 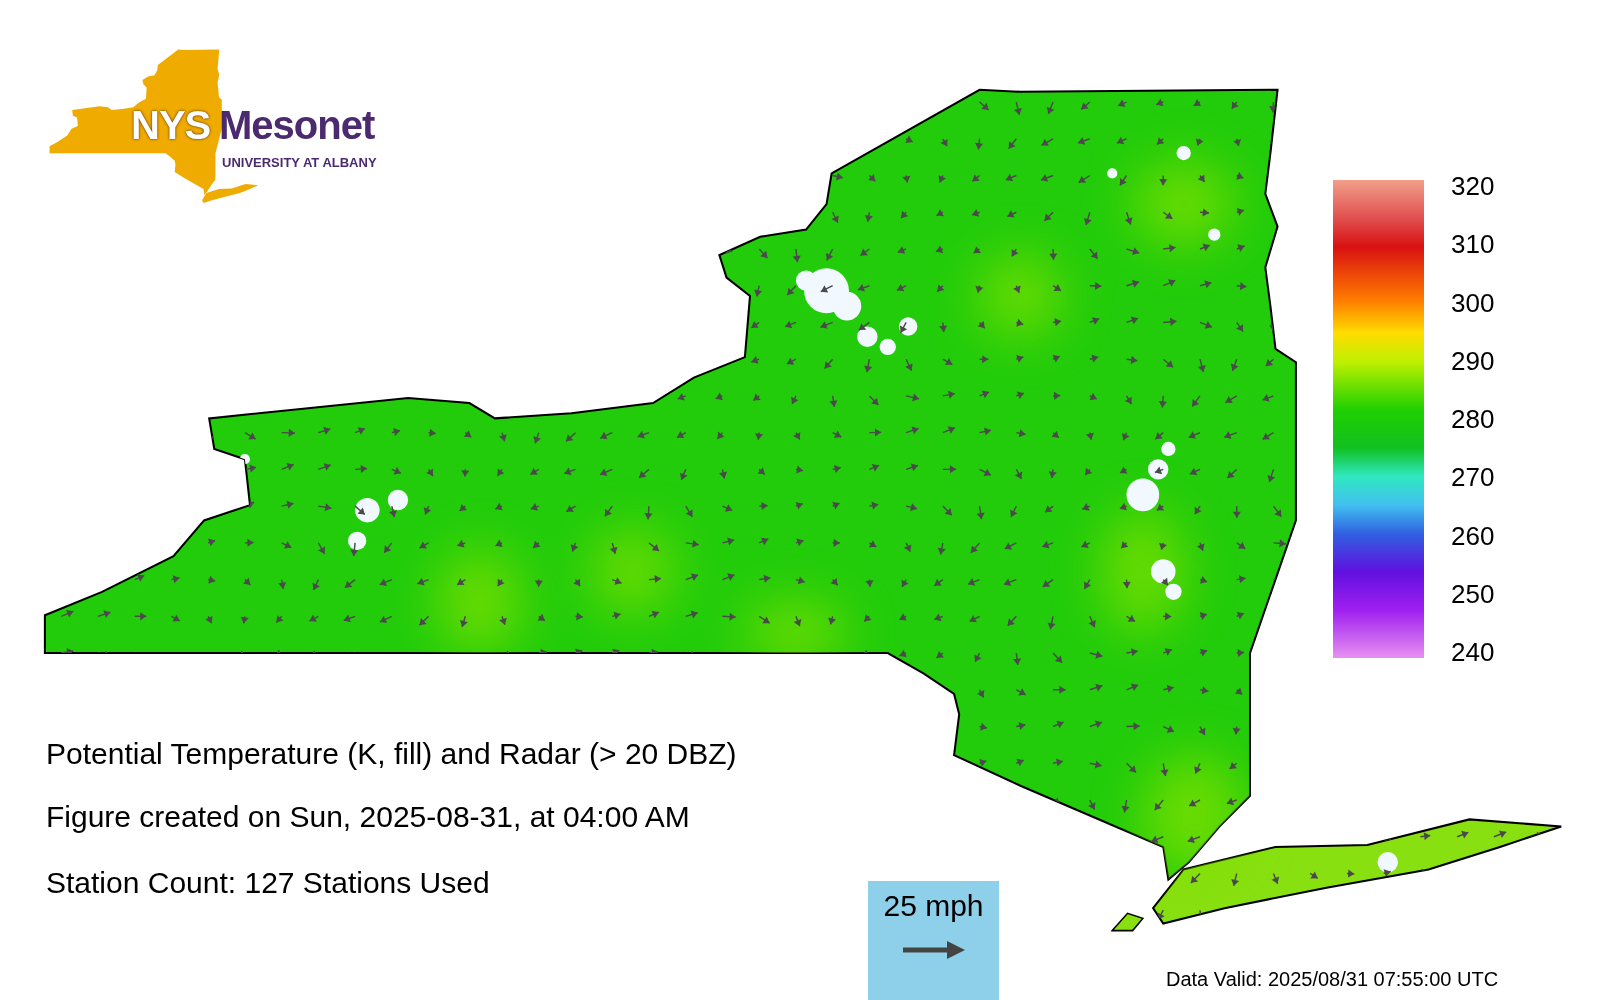 I want to click on figure-caption: Potential Temperature (K, fill) and Radar (> 20 DBZ), so click(x=391, y=754).